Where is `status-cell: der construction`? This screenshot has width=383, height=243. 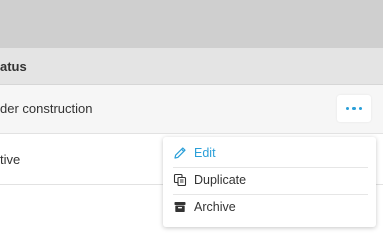
status-cell: der construction is located at coordinates (46, 108).